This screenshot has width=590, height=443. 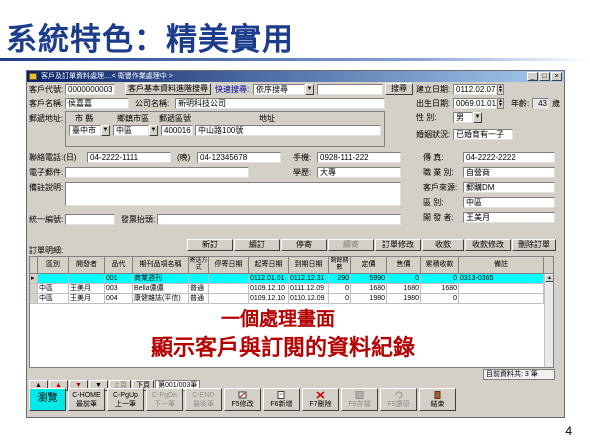 I want to click on table-cell: 0110.12.09, so click(x=309, y=299).